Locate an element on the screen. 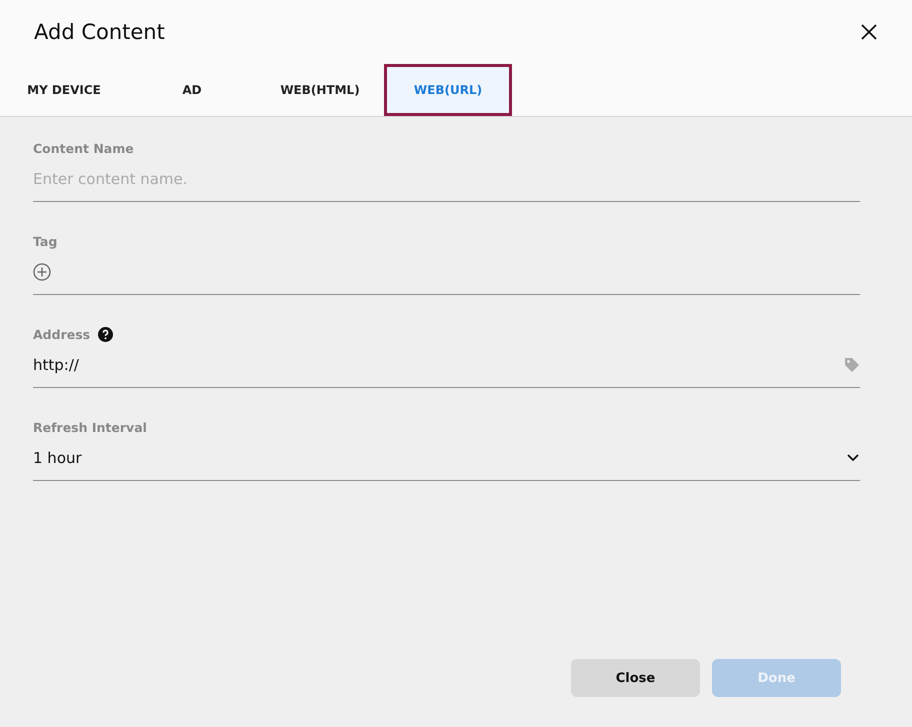  tab: MY DEVICE is located at coordinates (64, 90).